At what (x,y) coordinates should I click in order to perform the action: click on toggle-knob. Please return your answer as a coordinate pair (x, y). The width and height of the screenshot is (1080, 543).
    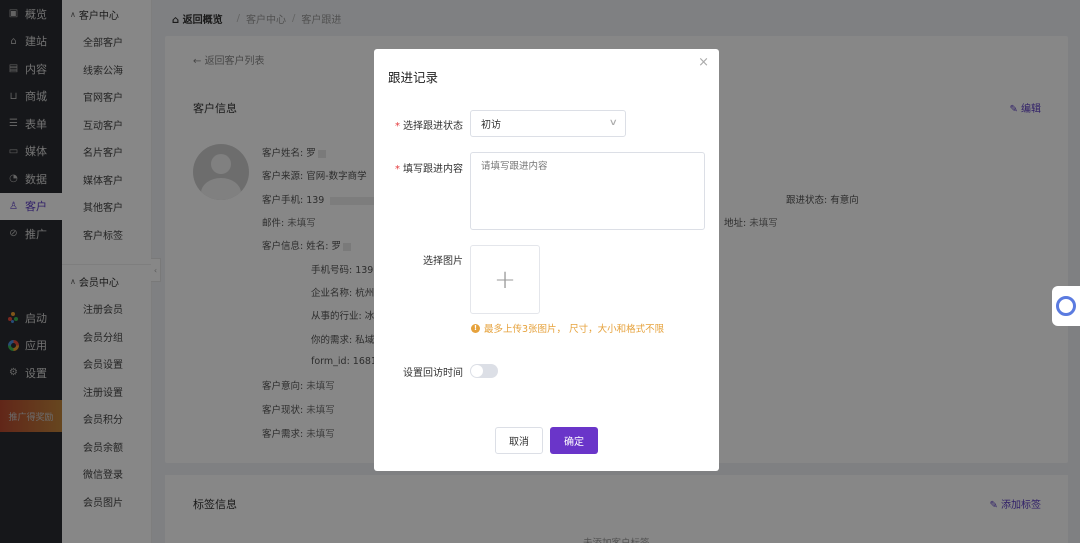
    Looking at the image, I should click on (477, 371).